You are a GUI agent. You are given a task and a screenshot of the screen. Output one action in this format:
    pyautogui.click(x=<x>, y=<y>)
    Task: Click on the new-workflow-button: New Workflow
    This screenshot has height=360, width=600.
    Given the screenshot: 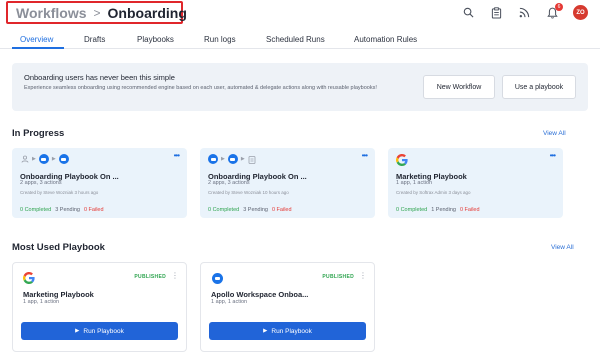 What is the action you would take?
    pyautogui.click(x=459, y=87)
    